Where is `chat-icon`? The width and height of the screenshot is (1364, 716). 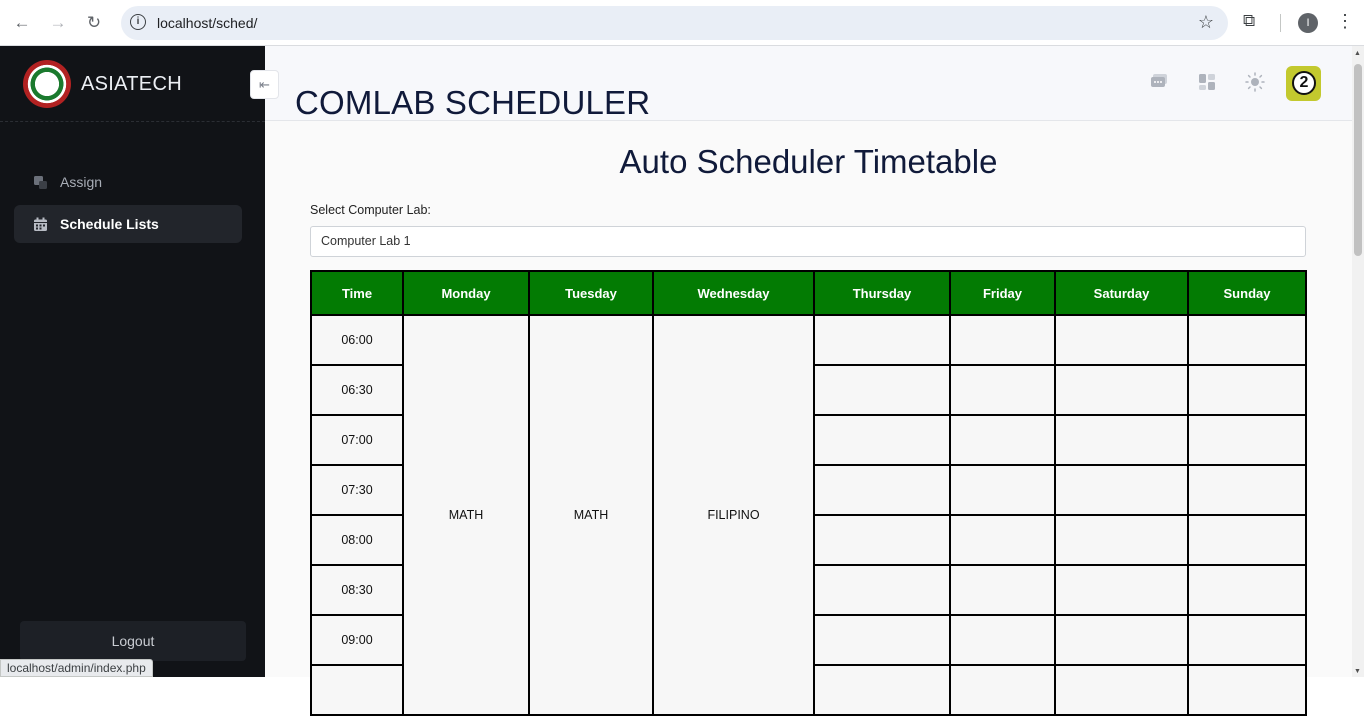 chat-icon is located at coordinates (1159, 82).